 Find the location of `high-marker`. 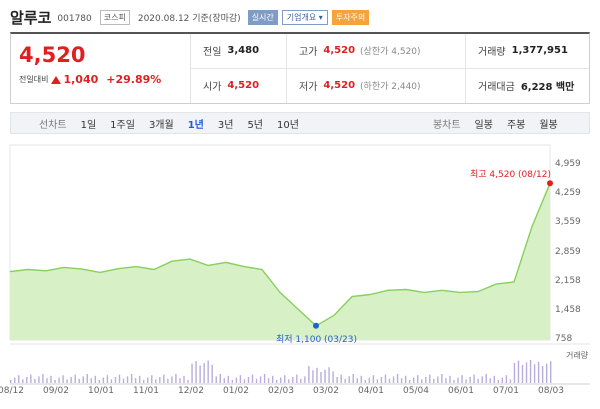

high-marker is located at coordinates (550, 183).